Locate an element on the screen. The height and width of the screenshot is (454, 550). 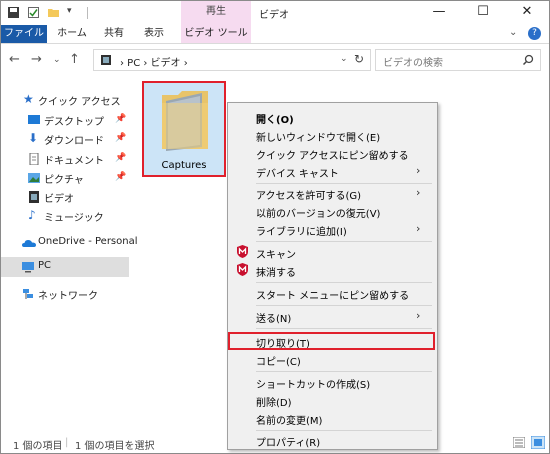
search-box: ビデオの検索 is located at coordinates (458, 60).